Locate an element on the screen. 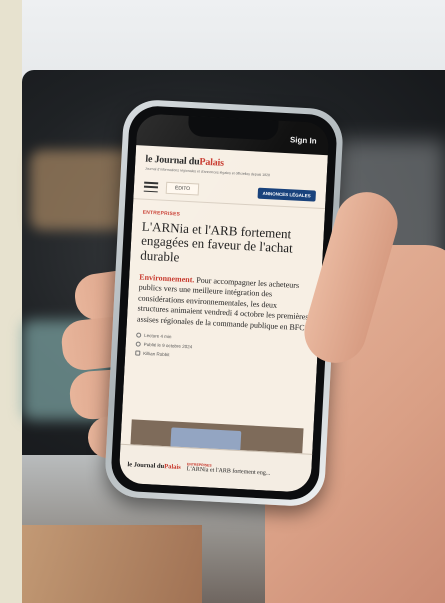 Image resolution: width=445 pixels, height=603 pixels. read-time-text: Lecture 4 min is located at coordinates (158, 336).